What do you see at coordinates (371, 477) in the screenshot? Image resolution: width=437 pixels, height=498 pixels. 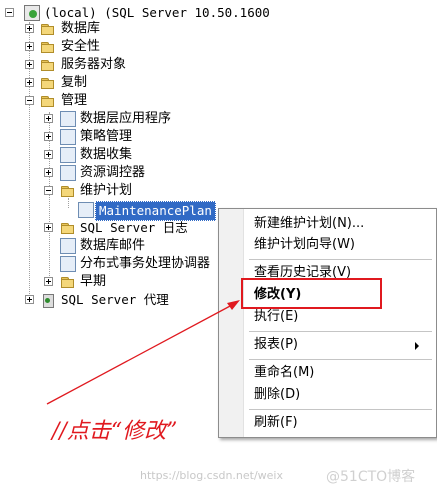 I see `watermark-brand: @51CTO博客` at bounding box center [371, 477].